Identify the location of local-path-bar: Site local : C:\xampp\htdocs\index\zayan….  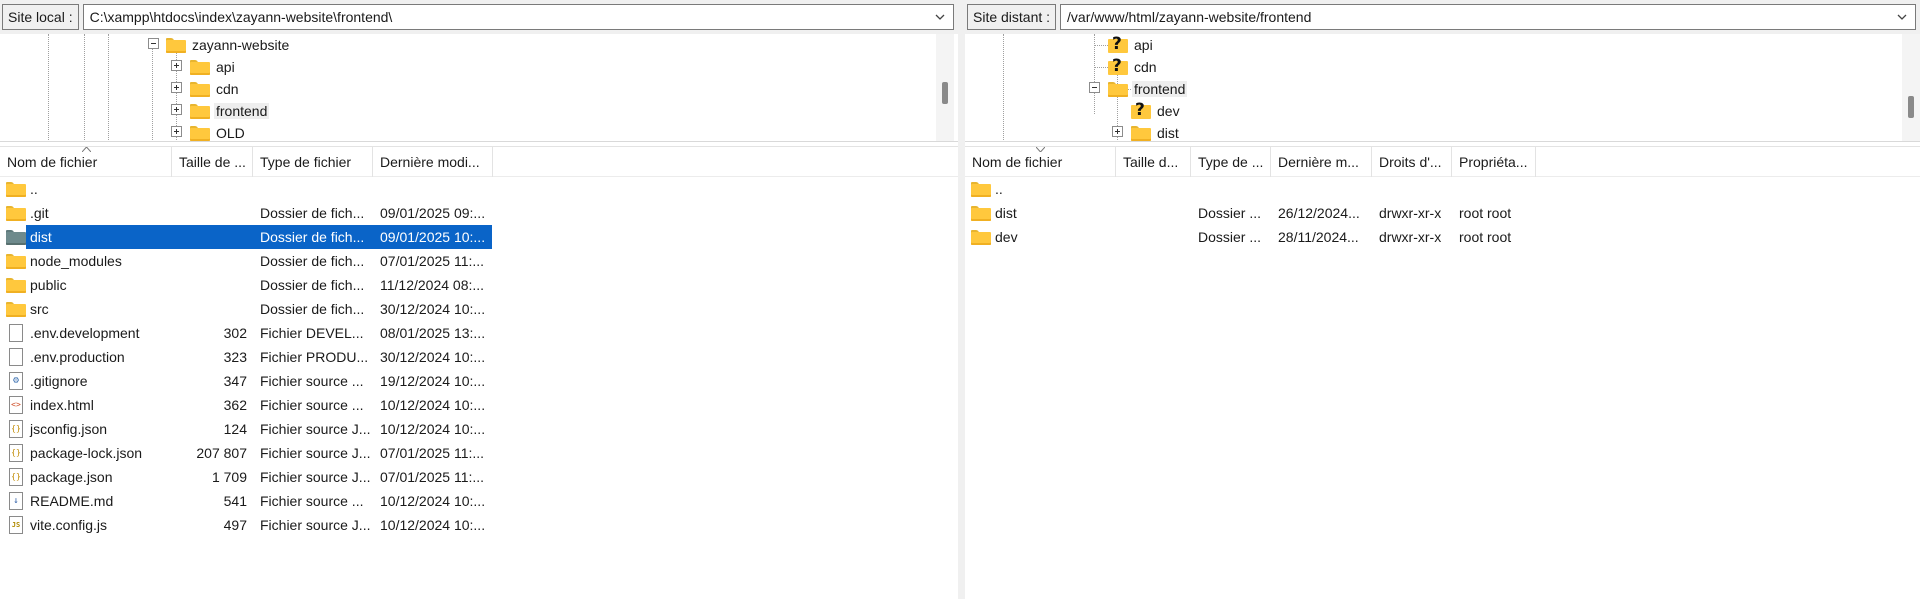
(479, 17).